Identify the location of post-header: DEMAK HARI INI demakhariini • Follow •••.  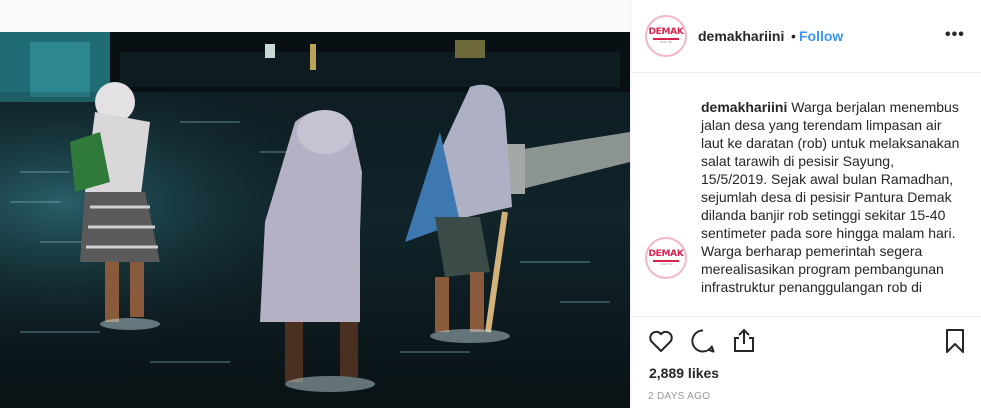
(806, 36).